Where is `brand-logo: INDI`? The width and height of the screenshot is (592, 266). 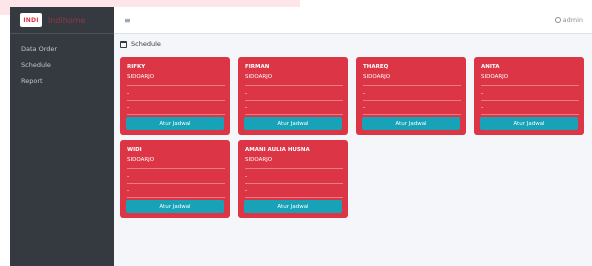
brand-logo: INDI is located at coordinates (31, 20).